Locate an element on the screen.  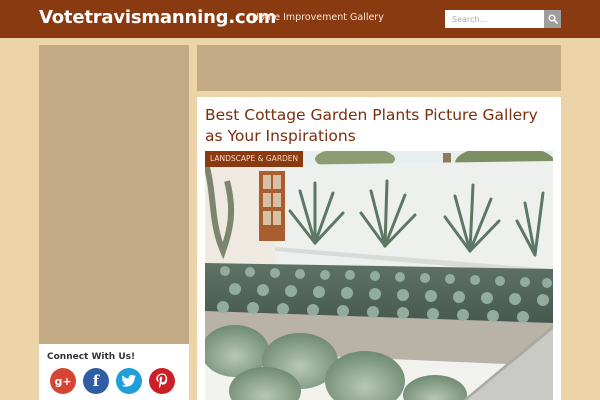
twitter-icon is located at coordinates (128, 380).